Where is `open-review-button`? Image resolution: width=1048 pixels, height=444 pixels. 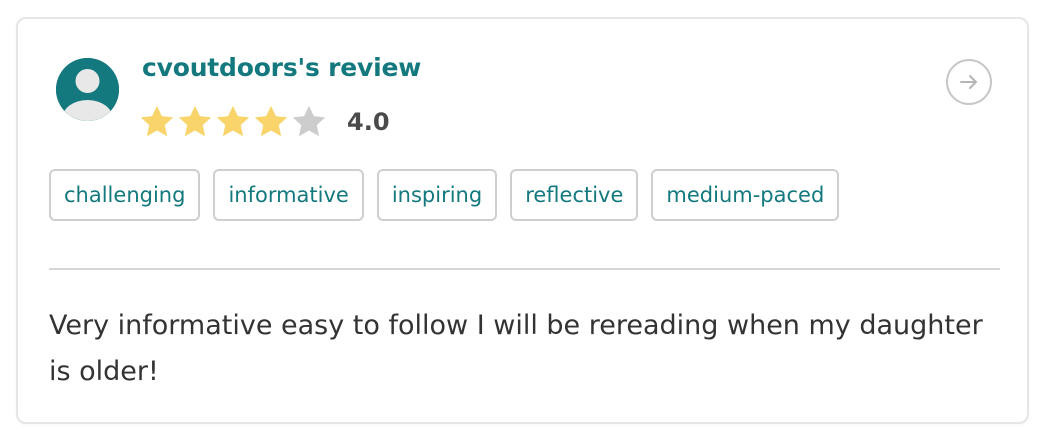 open-review-button is located at coordinates (969, 82).